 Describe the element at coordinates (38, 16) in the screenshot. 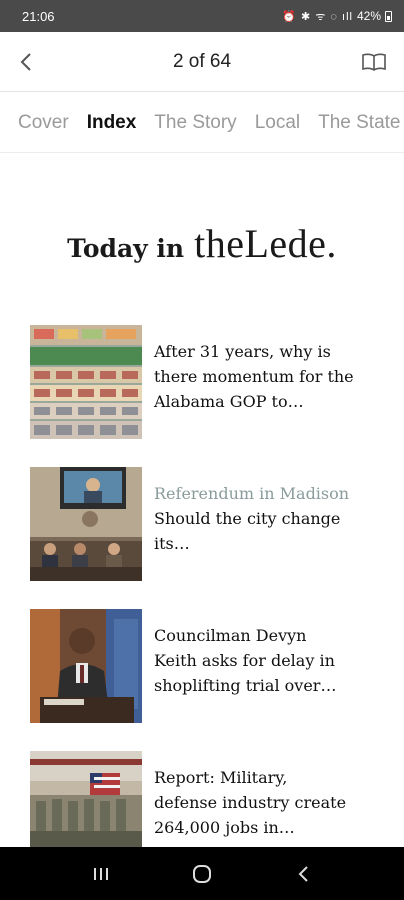

I see `status-time: 21:06` at that location.